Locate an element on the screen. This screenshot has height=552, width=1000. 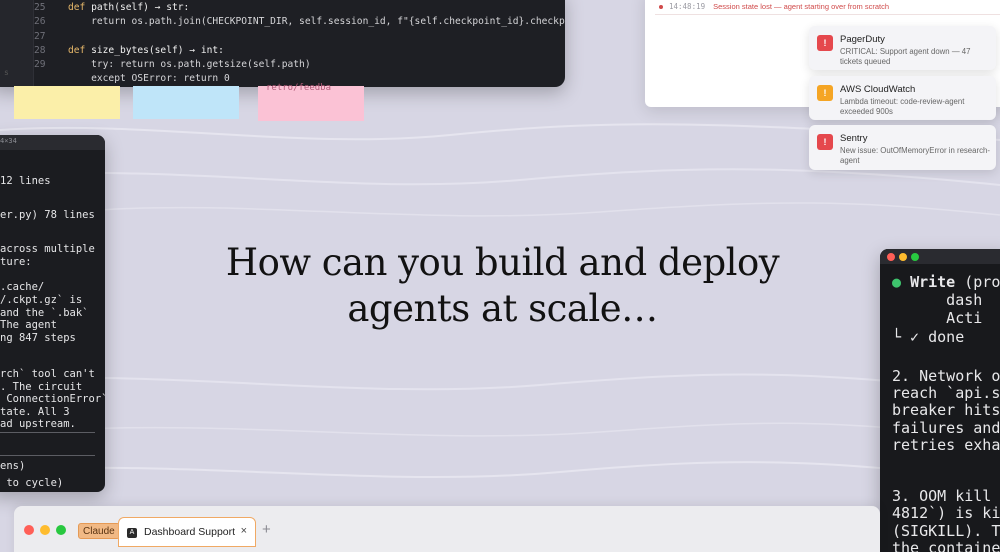
terminal-line: reach `api.se is located at coordinates (946, 393).